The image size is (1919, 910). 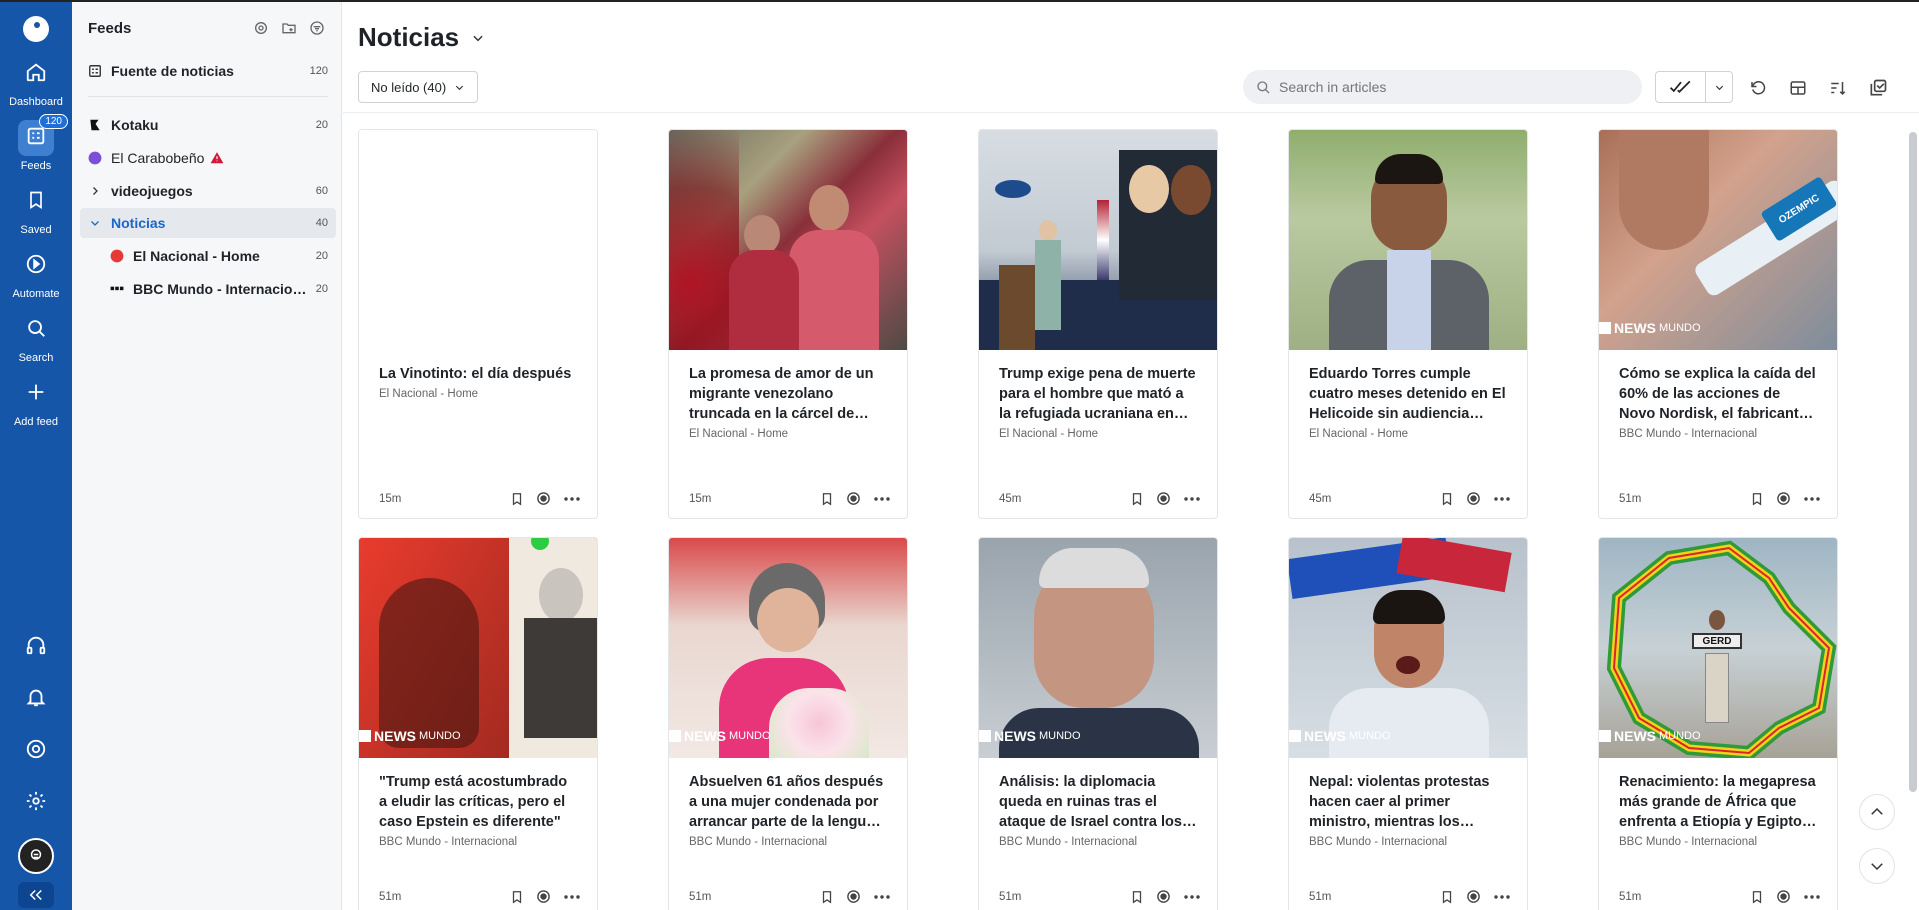 I want to click on user-avatar, so click(x=36, y=856).